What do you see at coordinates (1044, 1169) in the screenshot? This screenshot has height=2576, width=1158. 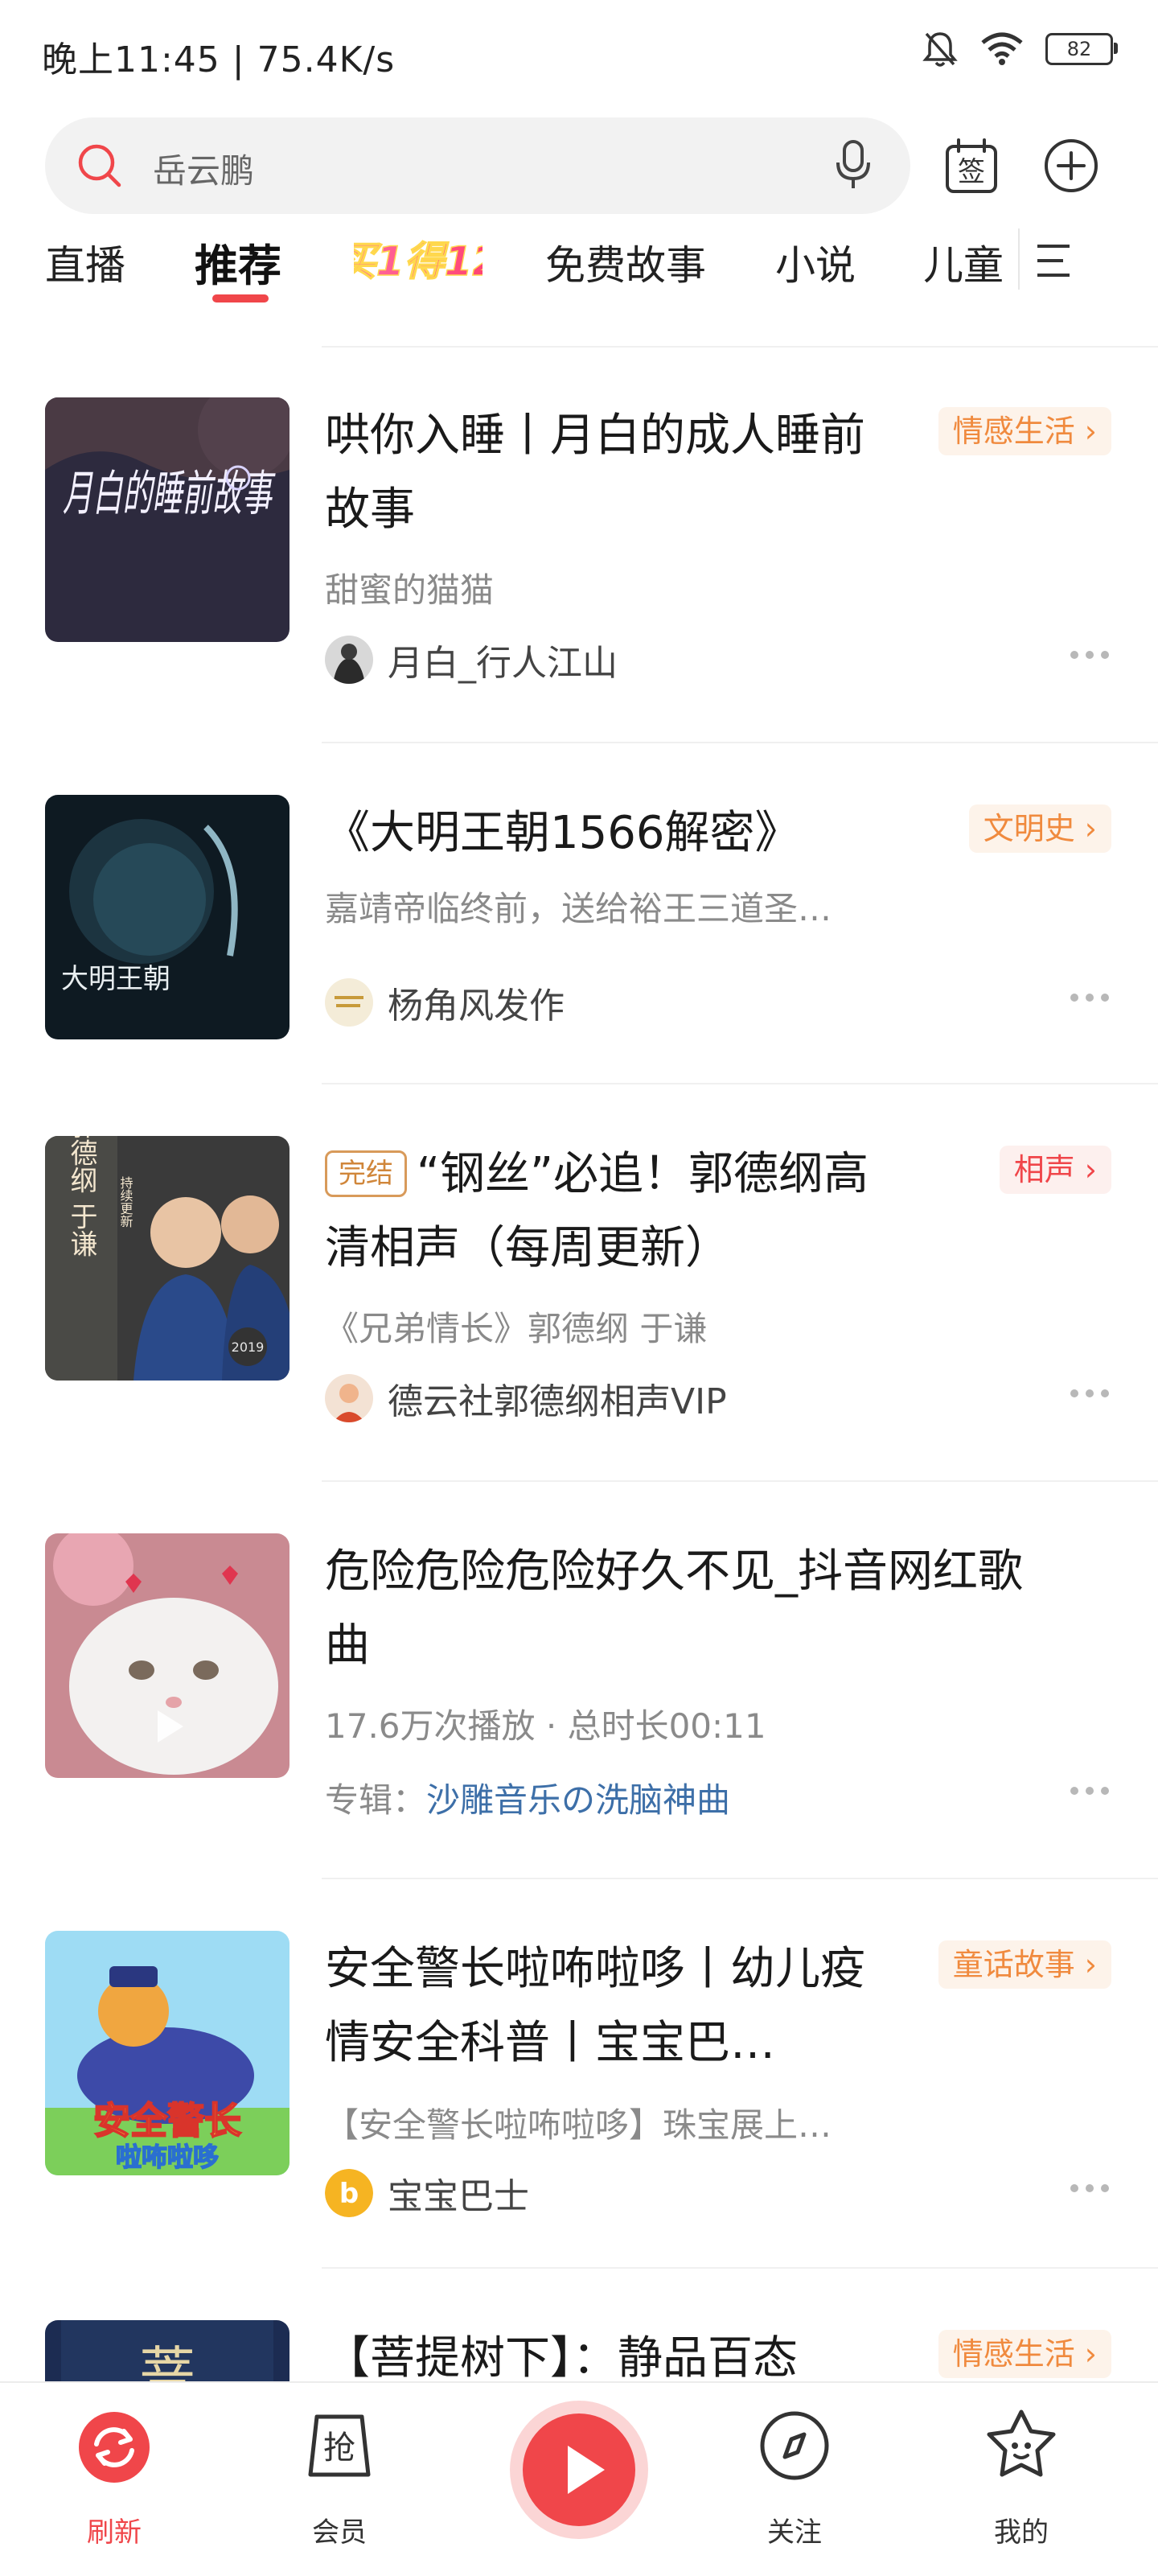 I see `category-tag-label: 相声` at bounding box center [1044, 1169].